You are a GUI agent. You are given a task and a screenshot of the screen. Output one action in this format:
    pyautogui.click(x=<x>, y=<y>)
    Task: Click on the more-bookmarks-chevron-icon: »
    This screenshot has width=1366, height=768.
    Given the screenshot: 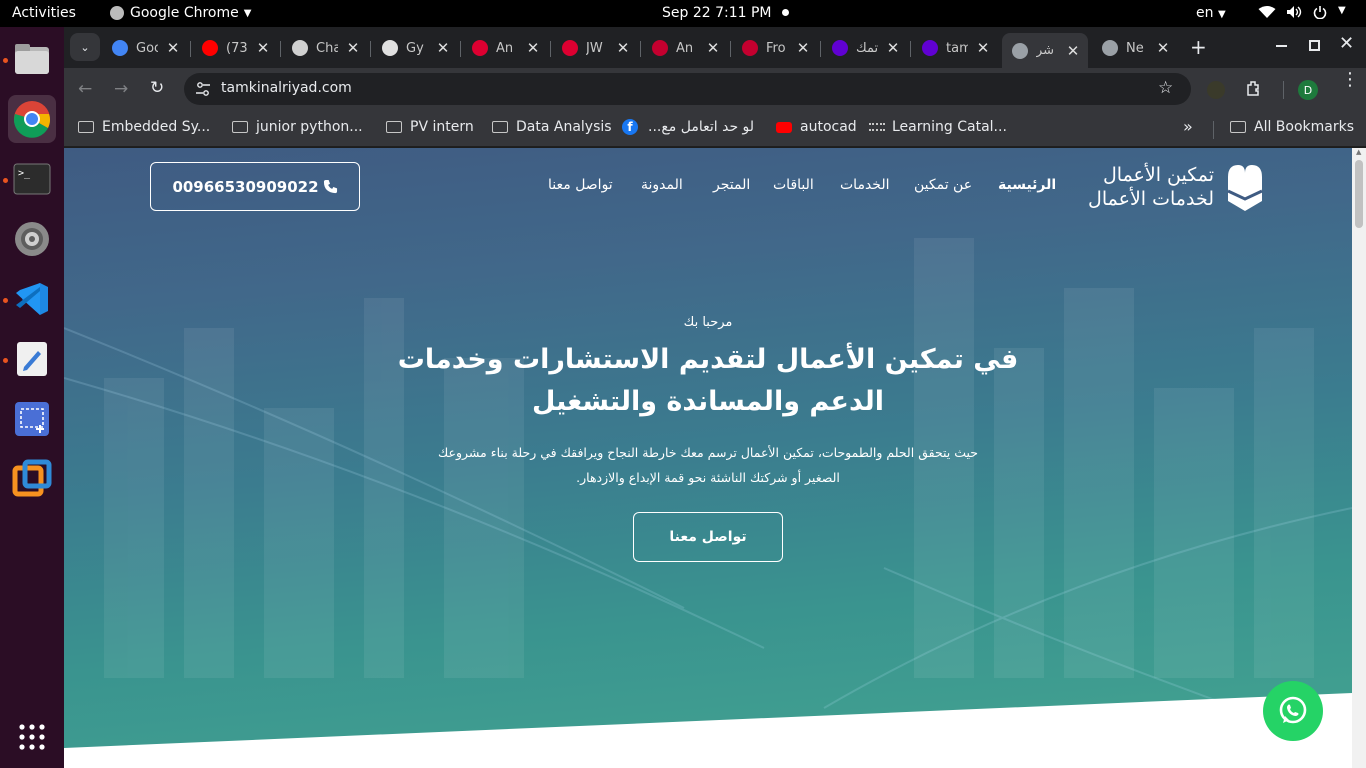 What is the action you would take?
    pyautogui.click(x=1188, y=126)
    